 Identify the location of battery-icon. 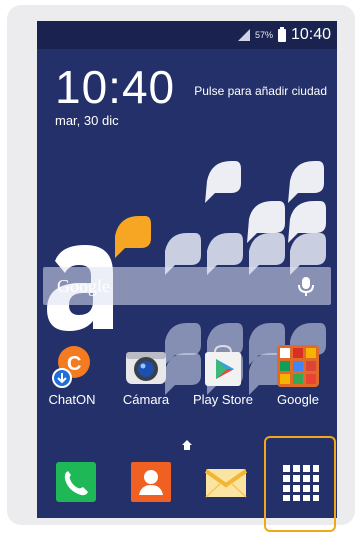
(281, 34).